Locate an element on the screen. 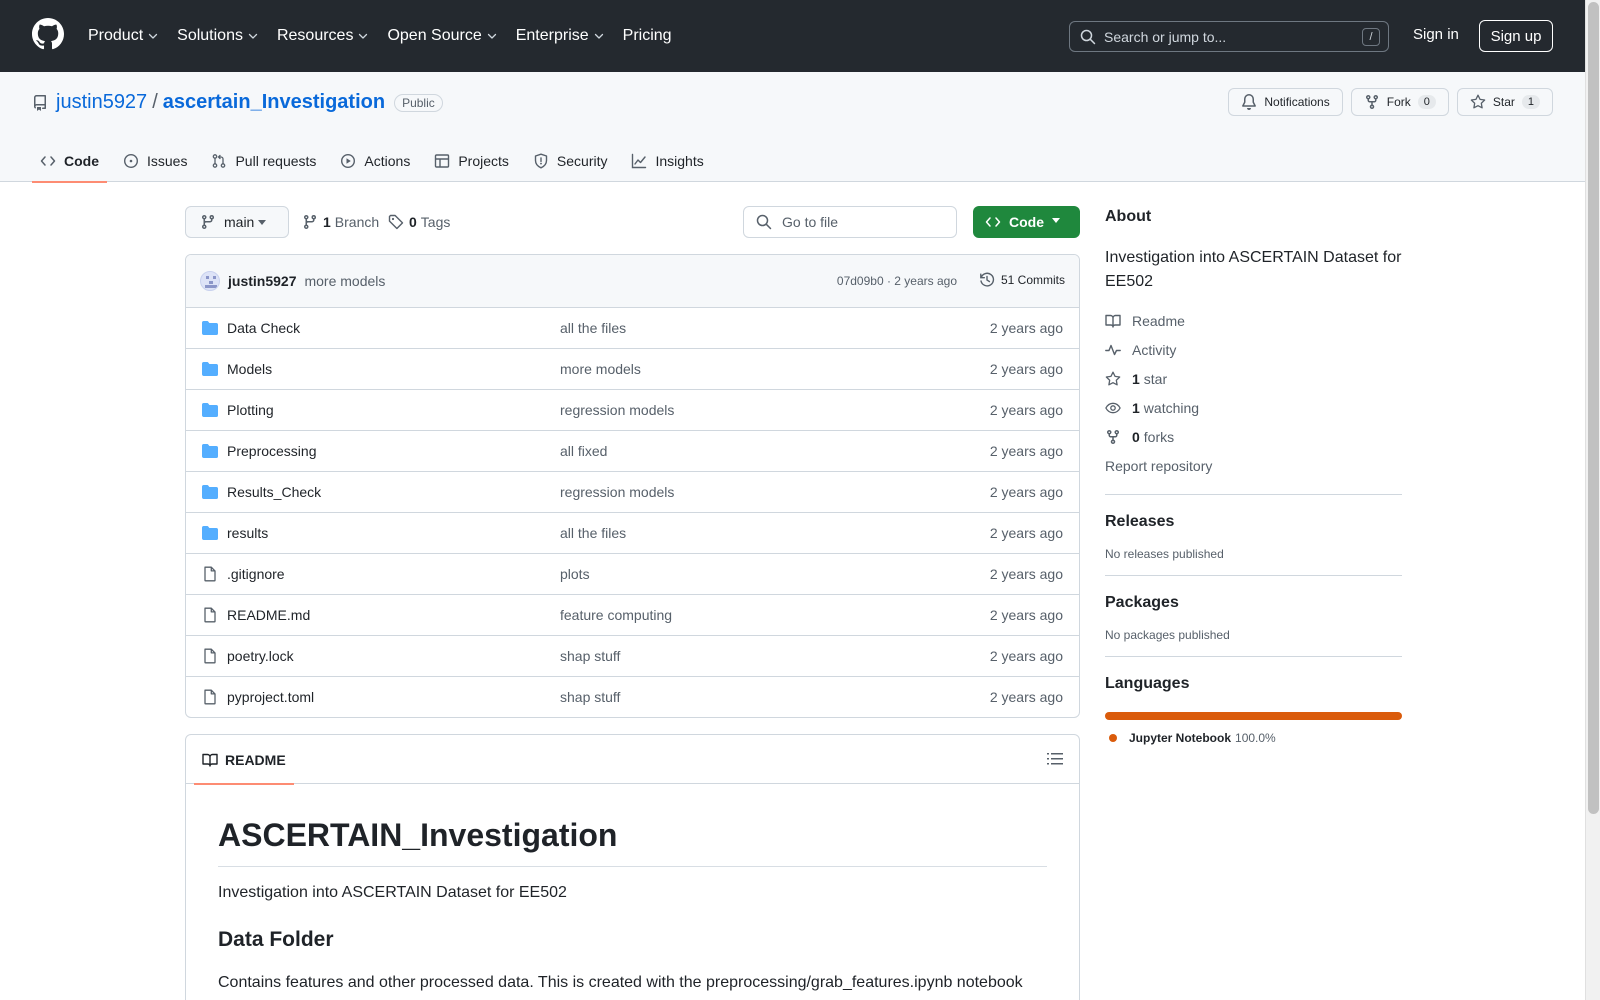 The height and width of the screenshot is (1000, 1600). tab-issues: Issues is located at coordinates (155, 161).